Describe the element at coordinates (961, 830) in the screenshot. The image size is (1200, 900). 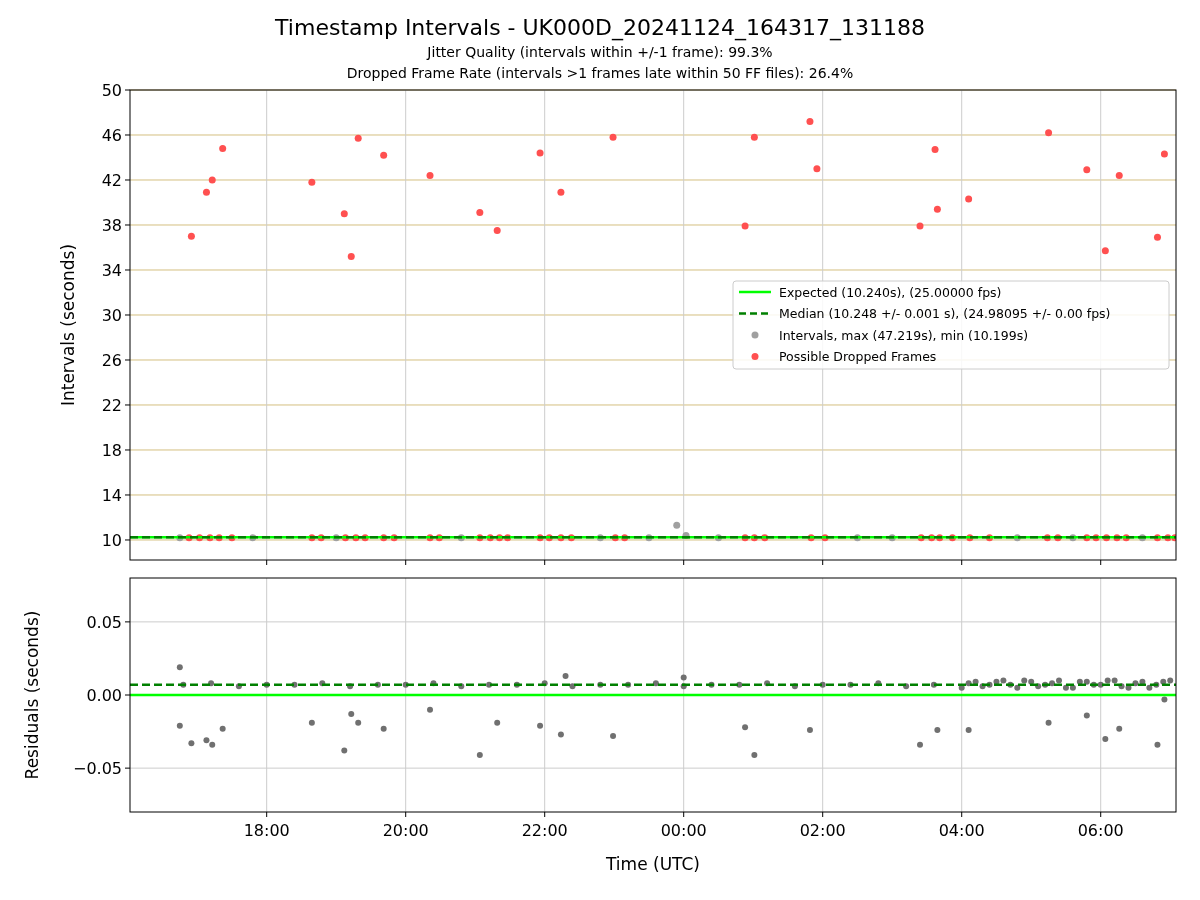
I see `tick-label: 04:00` at that location.